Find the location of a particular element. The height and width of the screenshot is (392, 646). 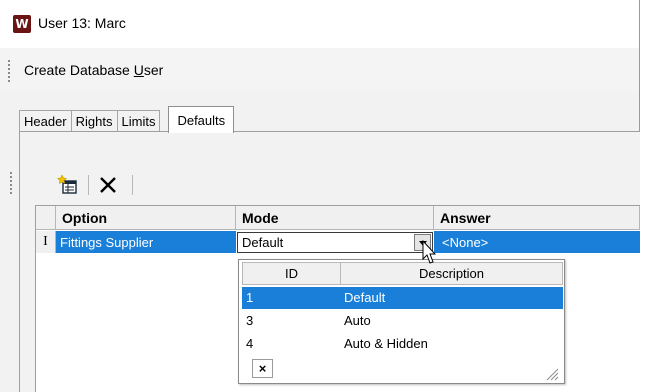

dropdown-item-id: 1 is located at coordinates (250, 297).